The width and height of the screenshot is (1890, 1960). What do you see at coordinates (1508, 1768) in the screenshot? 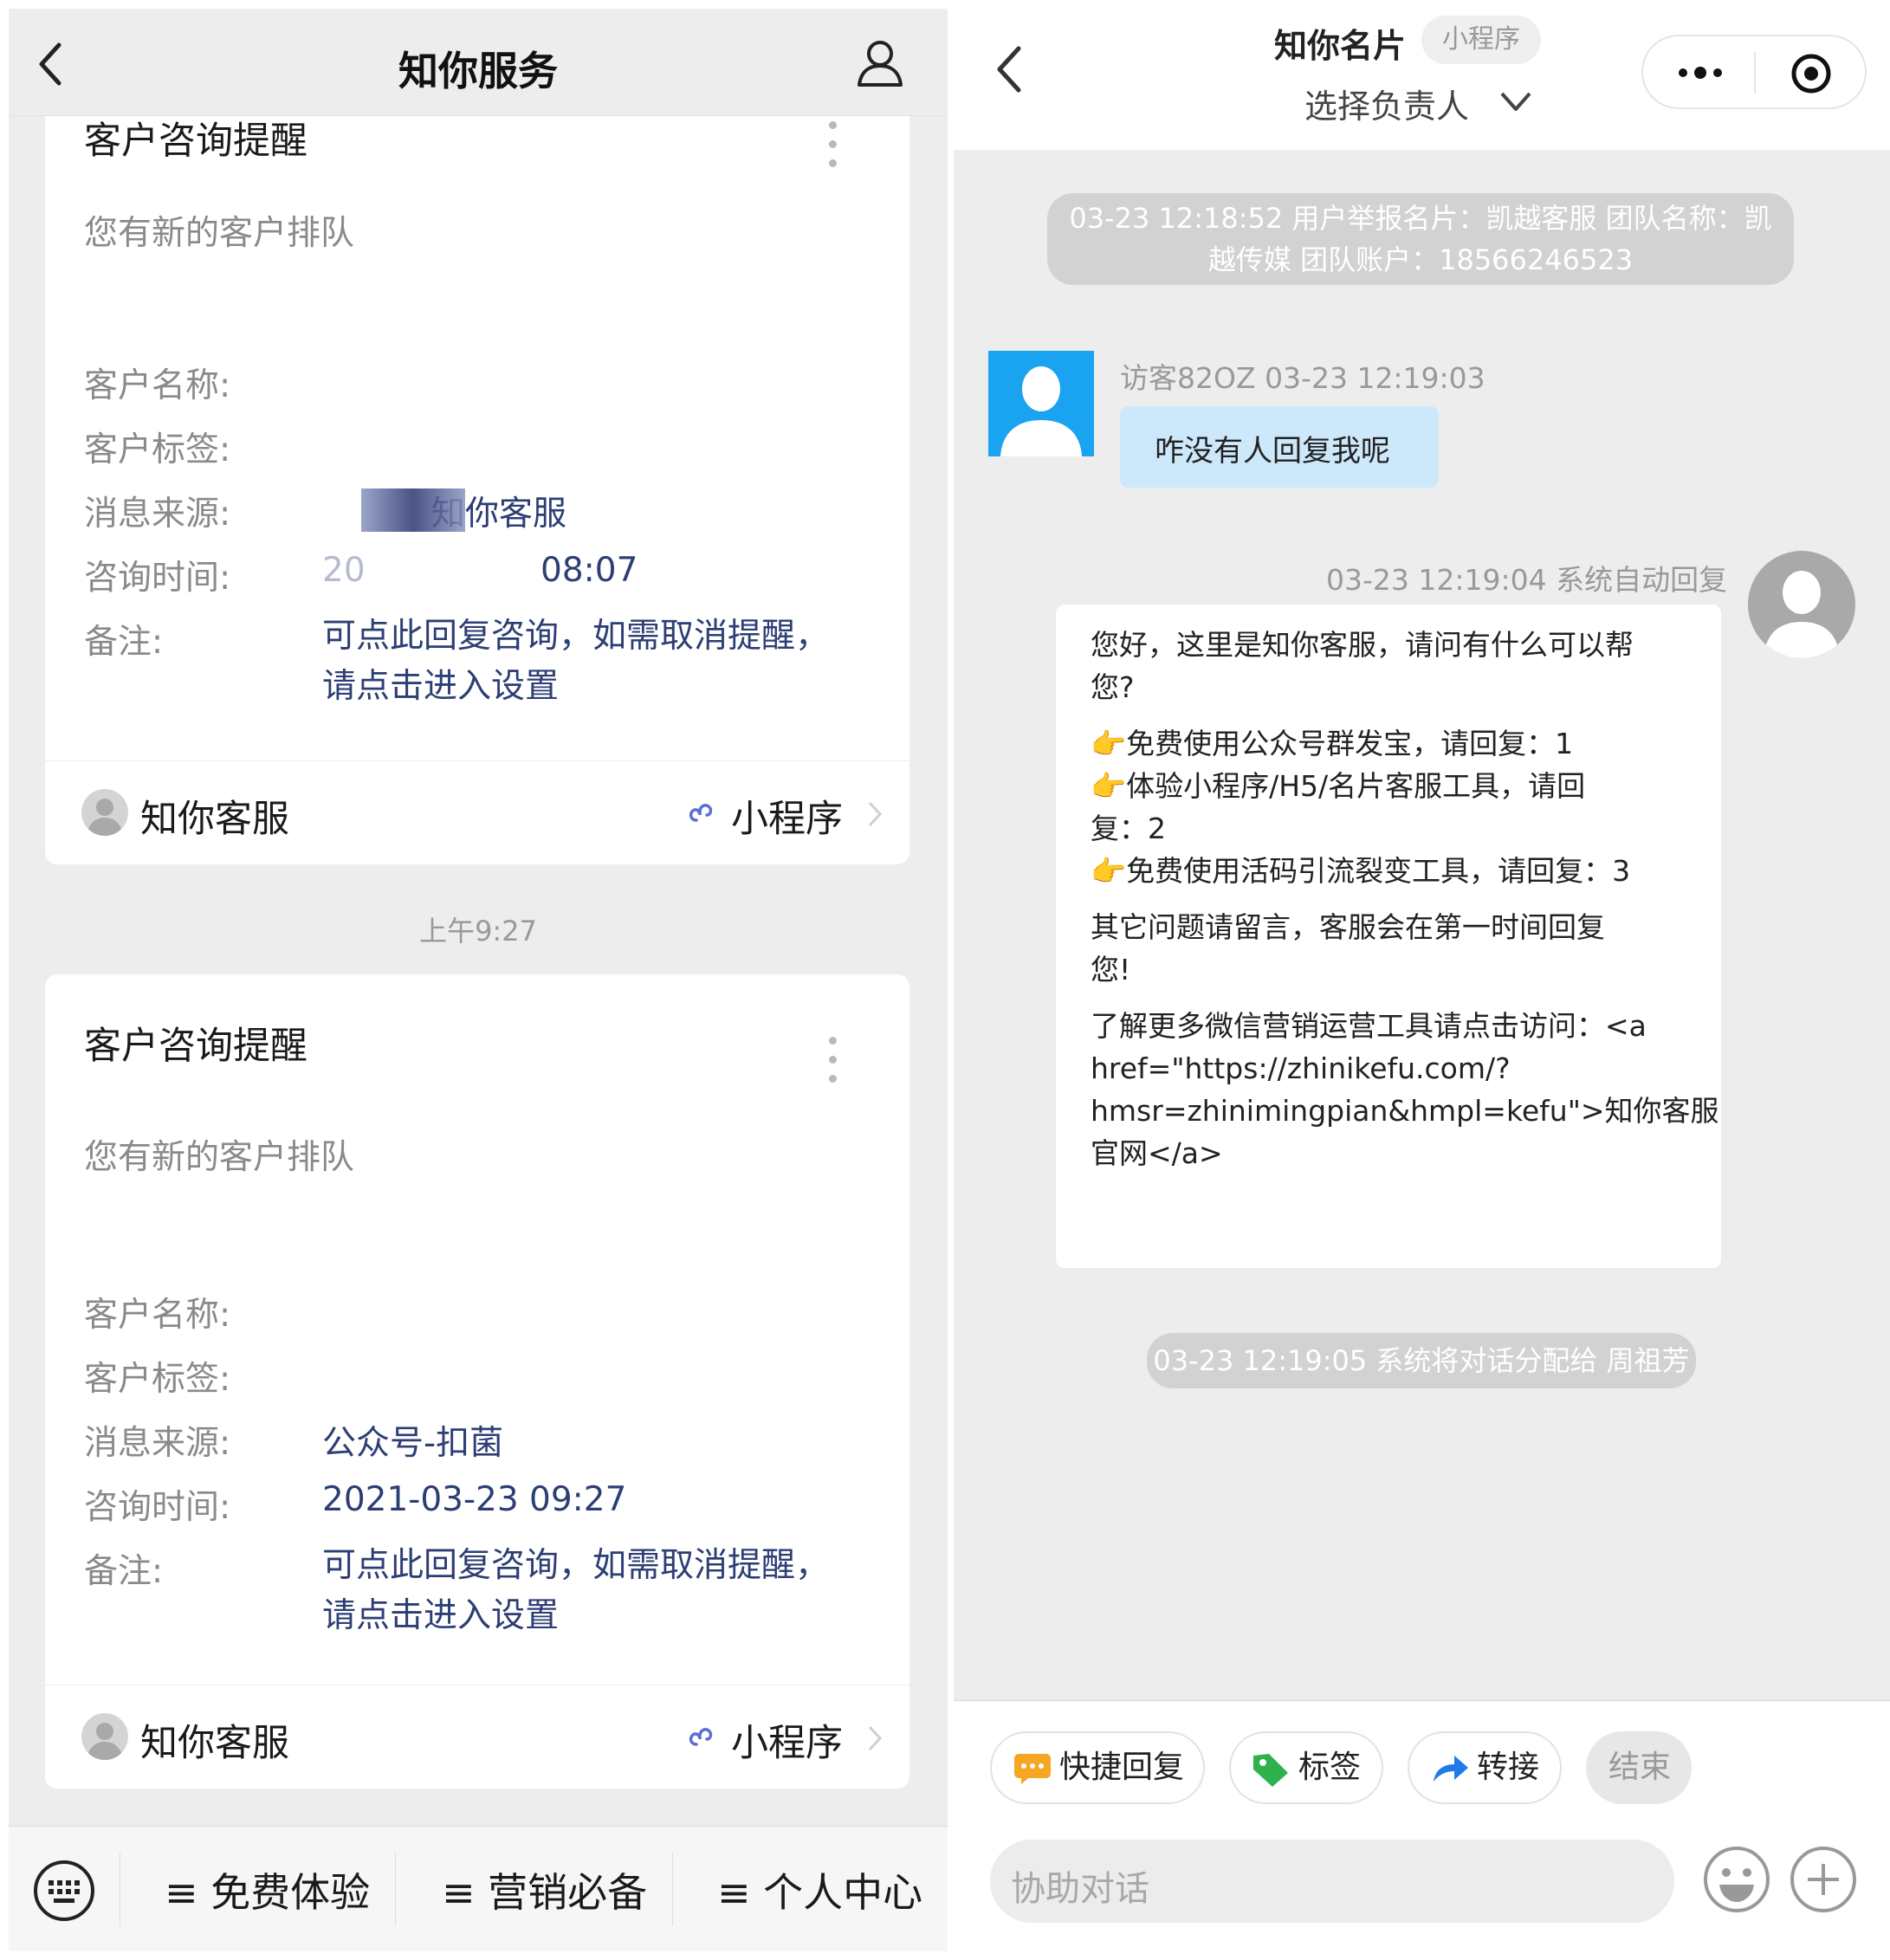
I see `transfer-label: 转接` at bounding box center [1508, 1768].